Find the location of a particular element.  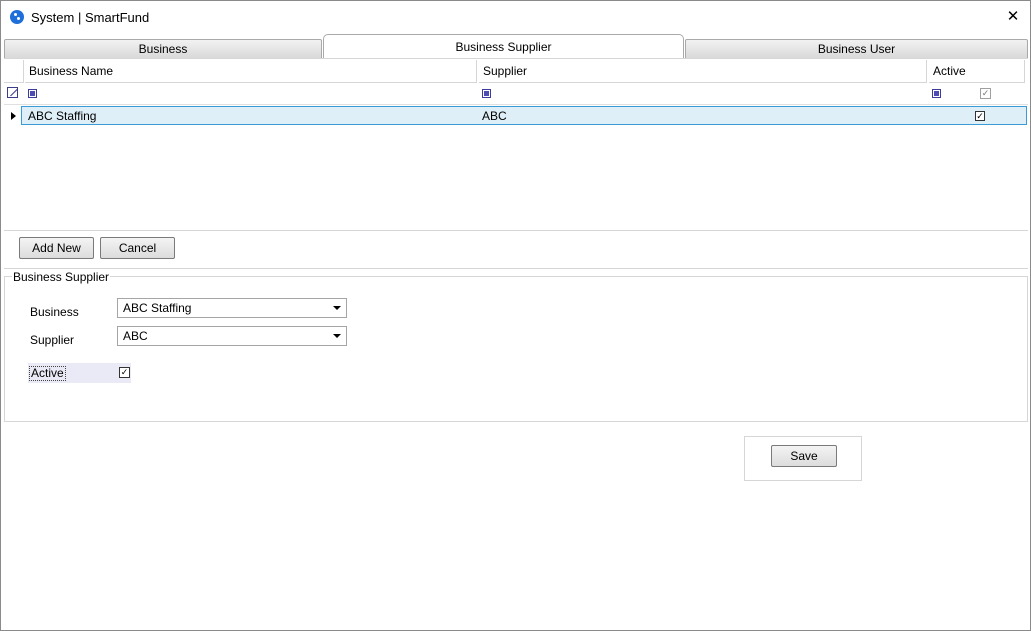

cell-supplier: ABC is located at coordinates (494, 116).